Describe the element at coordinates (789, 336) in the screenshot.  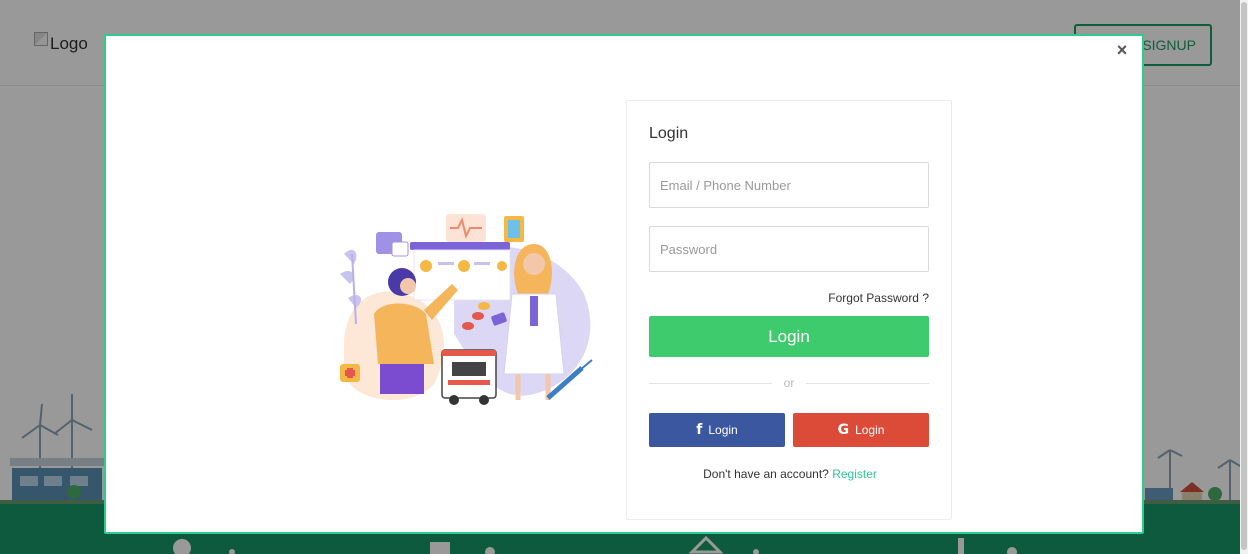
I see `login-submit-button: Login` at that location.